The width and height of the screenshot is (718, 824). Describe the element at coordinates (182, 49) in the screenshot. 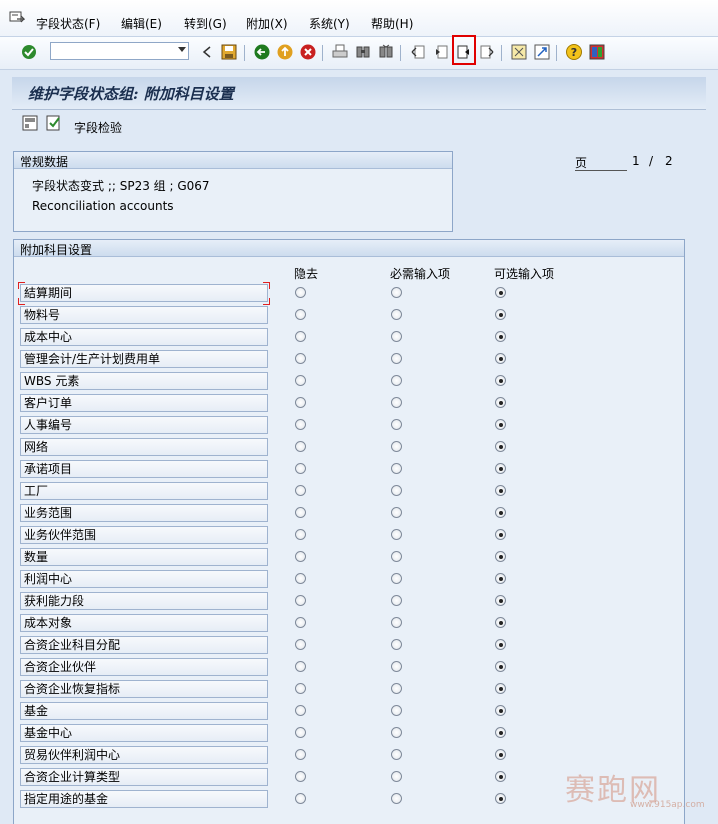

I see `chevron-down-icon` at that location.